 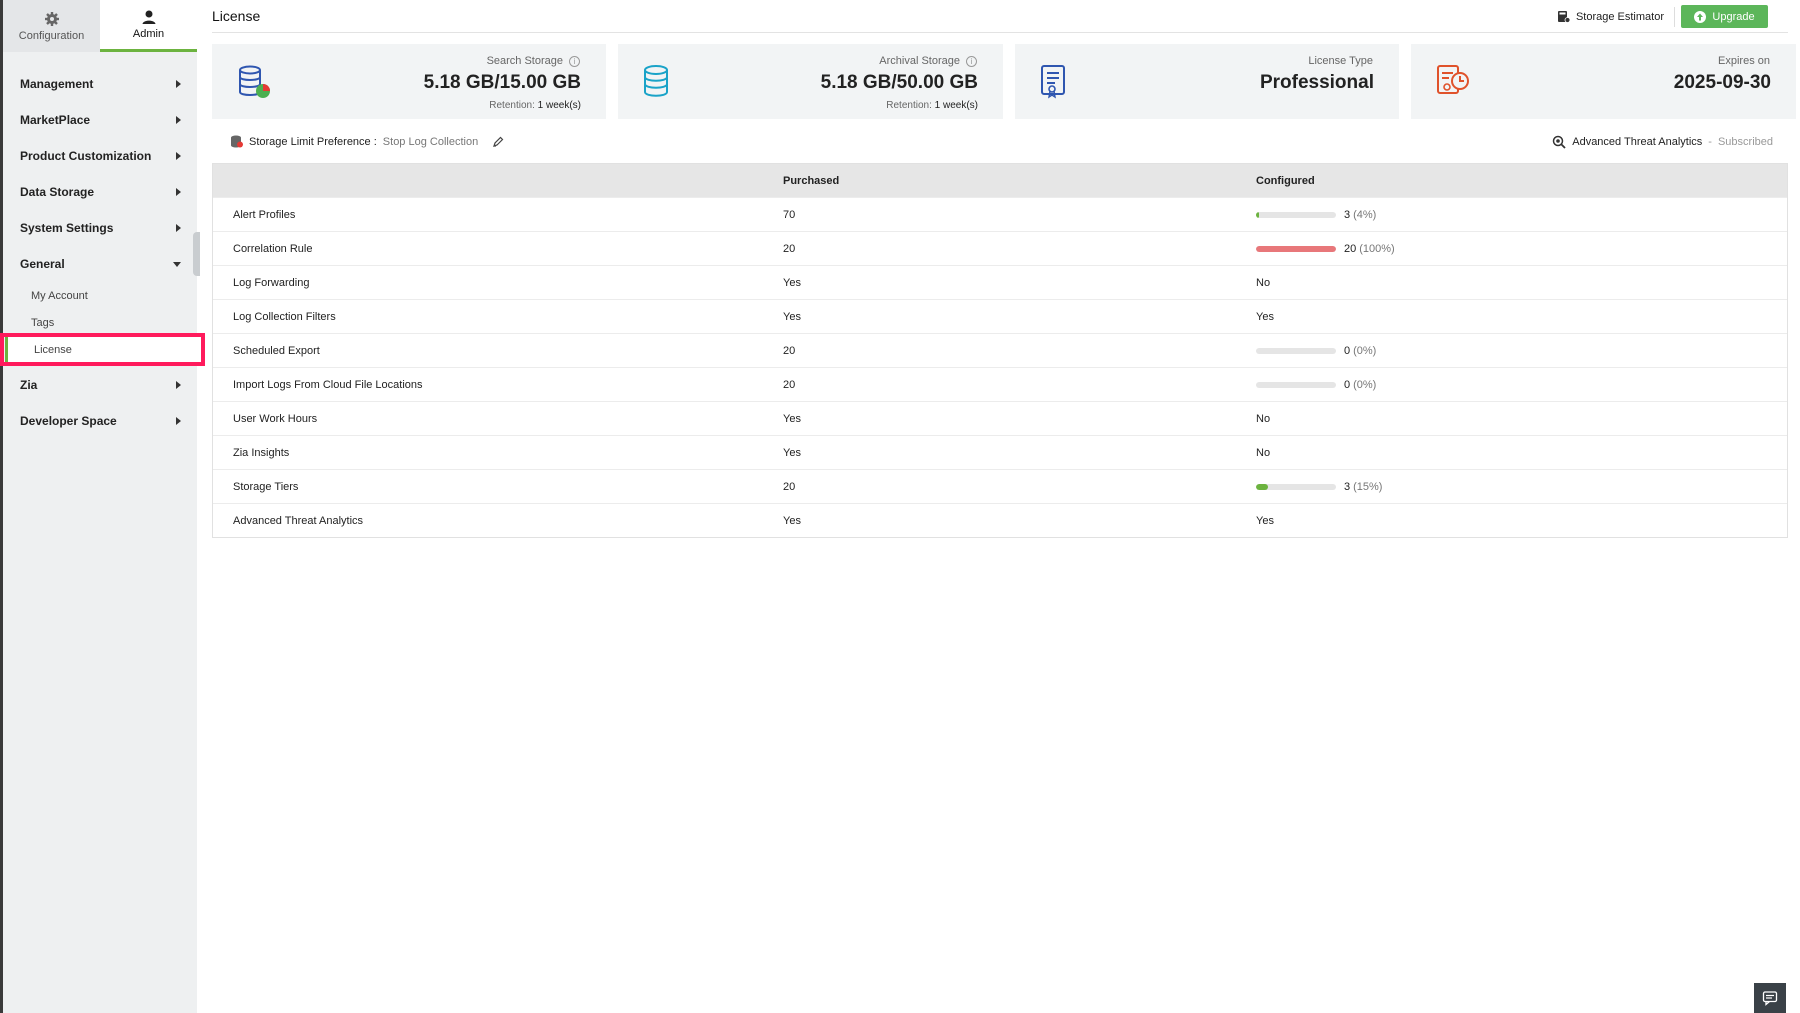 I want to click on header-separator, so click(x=1674, y=17).